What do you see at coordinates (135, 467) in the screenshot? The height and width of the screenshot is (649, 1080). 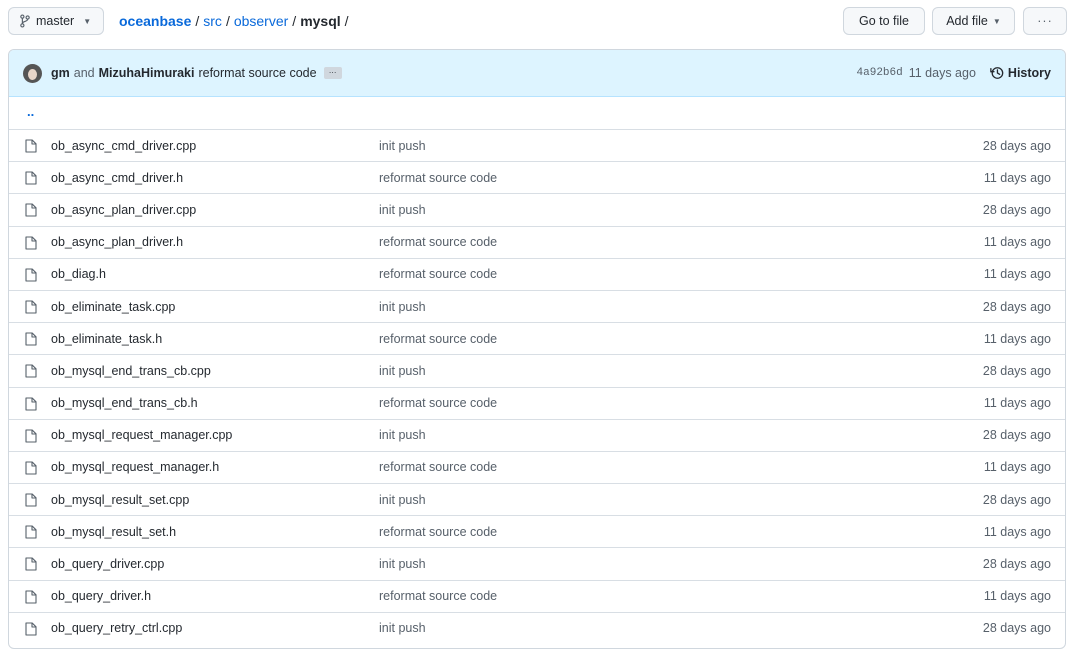 I see `file-name-link: ob_mysql_request_manager.h` at bounding box center [135, 467].